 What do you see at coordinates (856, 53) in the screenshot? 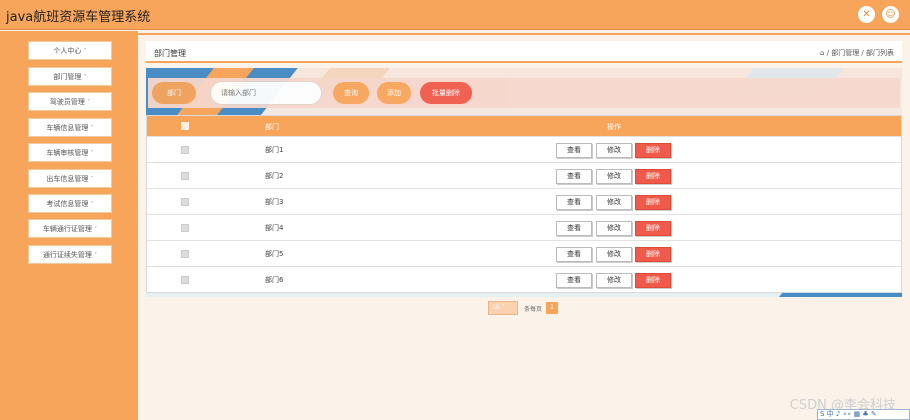
I see `breadcrumb: ⌂ / 部门管理 / 部门列表` at bounding box center [856, 53].